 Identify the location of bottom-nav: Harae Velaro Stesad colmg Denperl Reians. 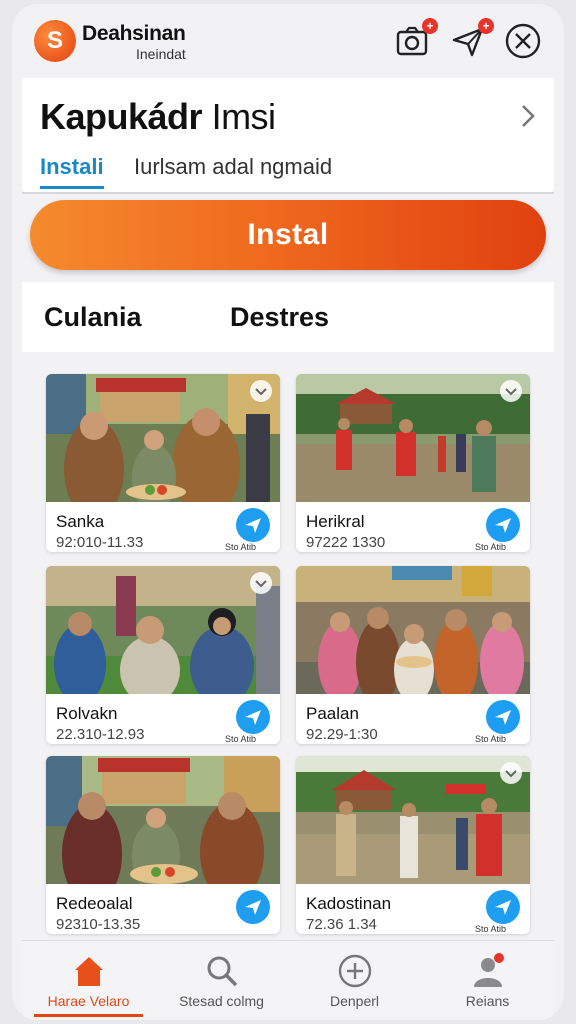
(288, 980).